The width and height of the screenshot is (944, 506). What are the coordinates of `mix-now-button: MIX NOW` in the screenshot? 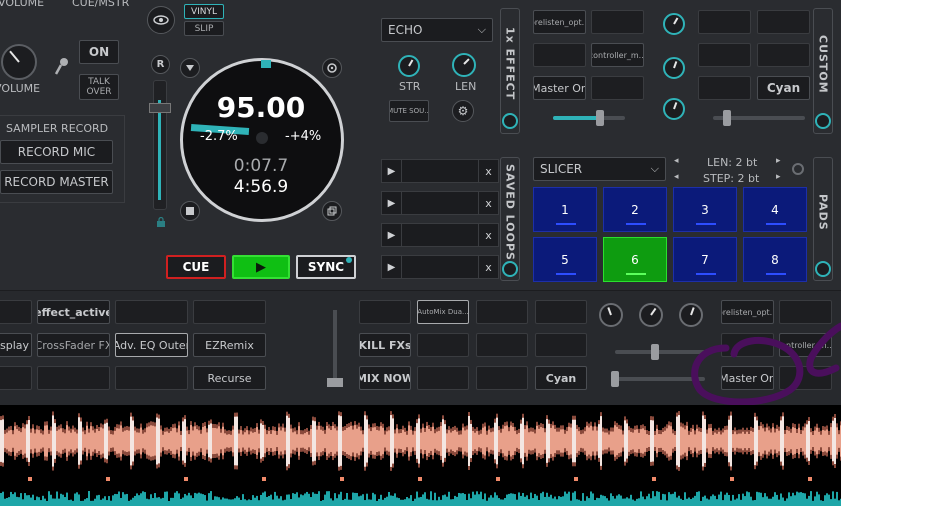 It's located at (385, 378).